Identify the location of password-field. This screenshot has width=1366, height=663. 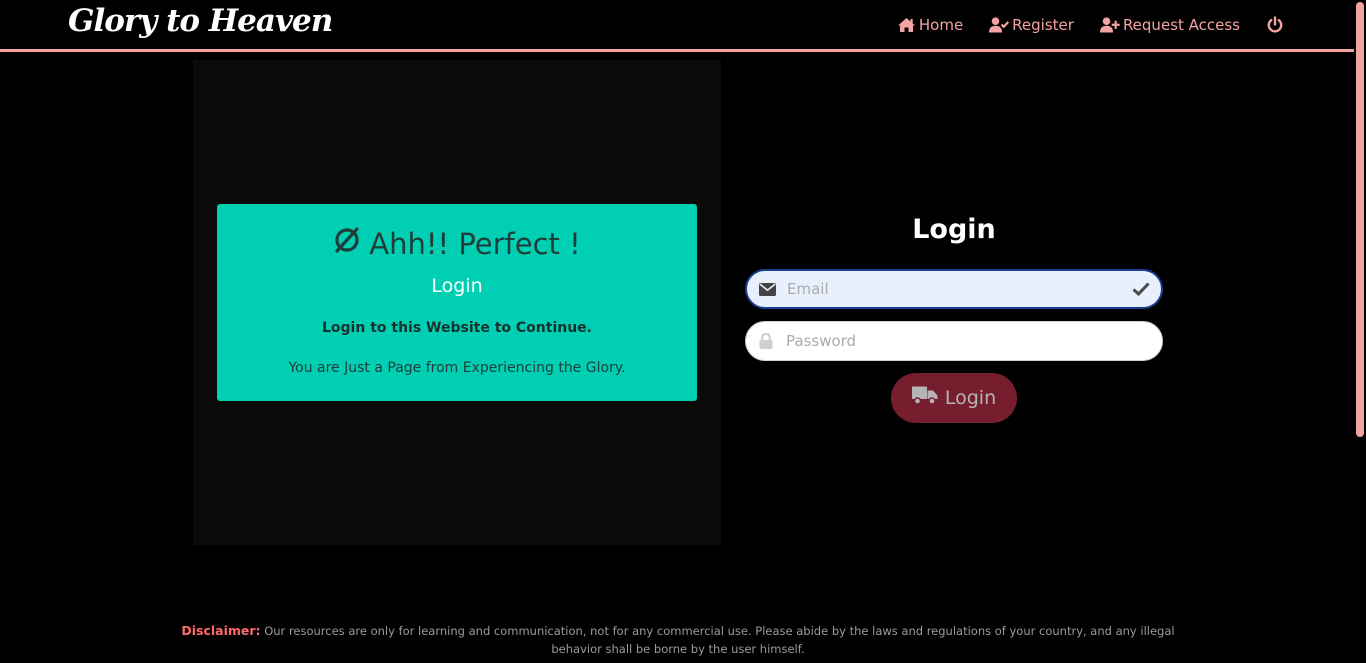
(974, 341).